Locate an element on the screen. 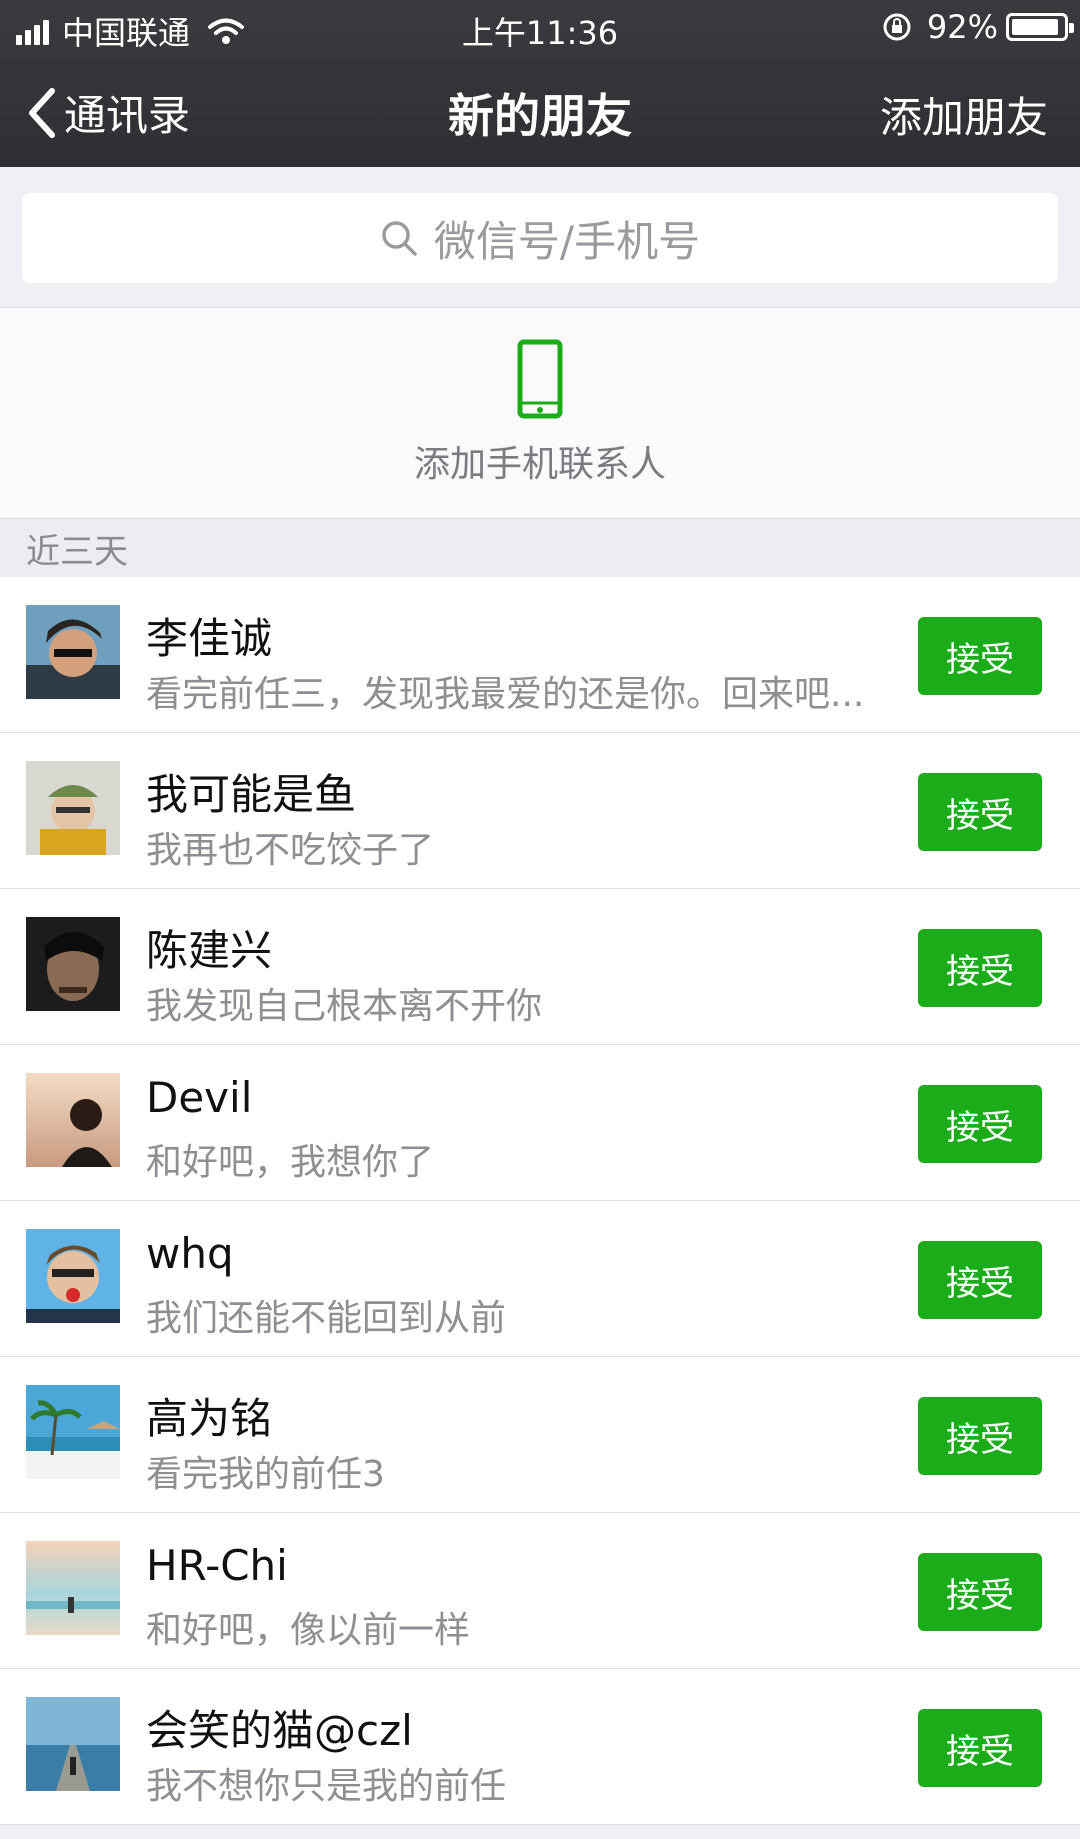 The image size is (1080, 1839). list-item: 高为铭 看完我的前任3 接受 is located at coordinates (540, 1435).